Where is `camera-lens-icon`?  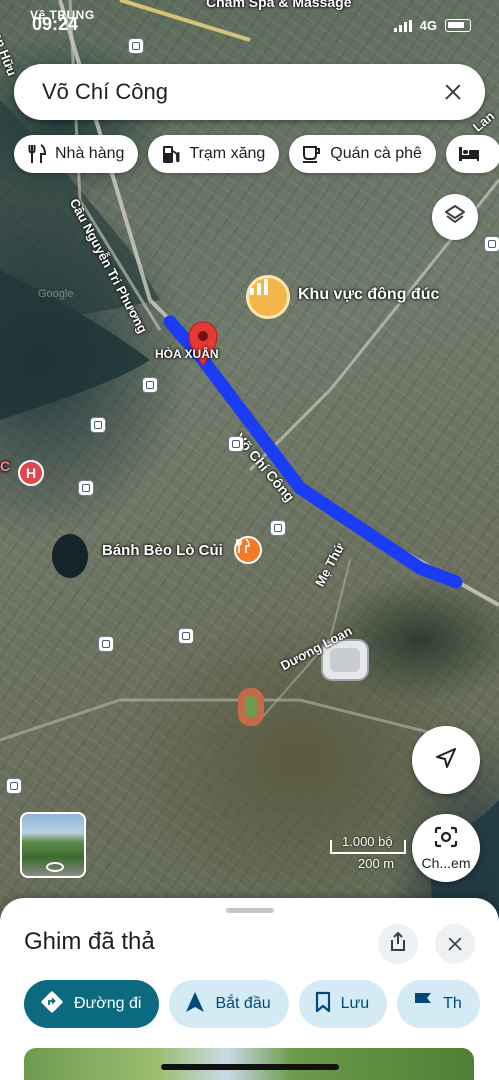 camera-lens-icon is located at coordinates (446, 839).